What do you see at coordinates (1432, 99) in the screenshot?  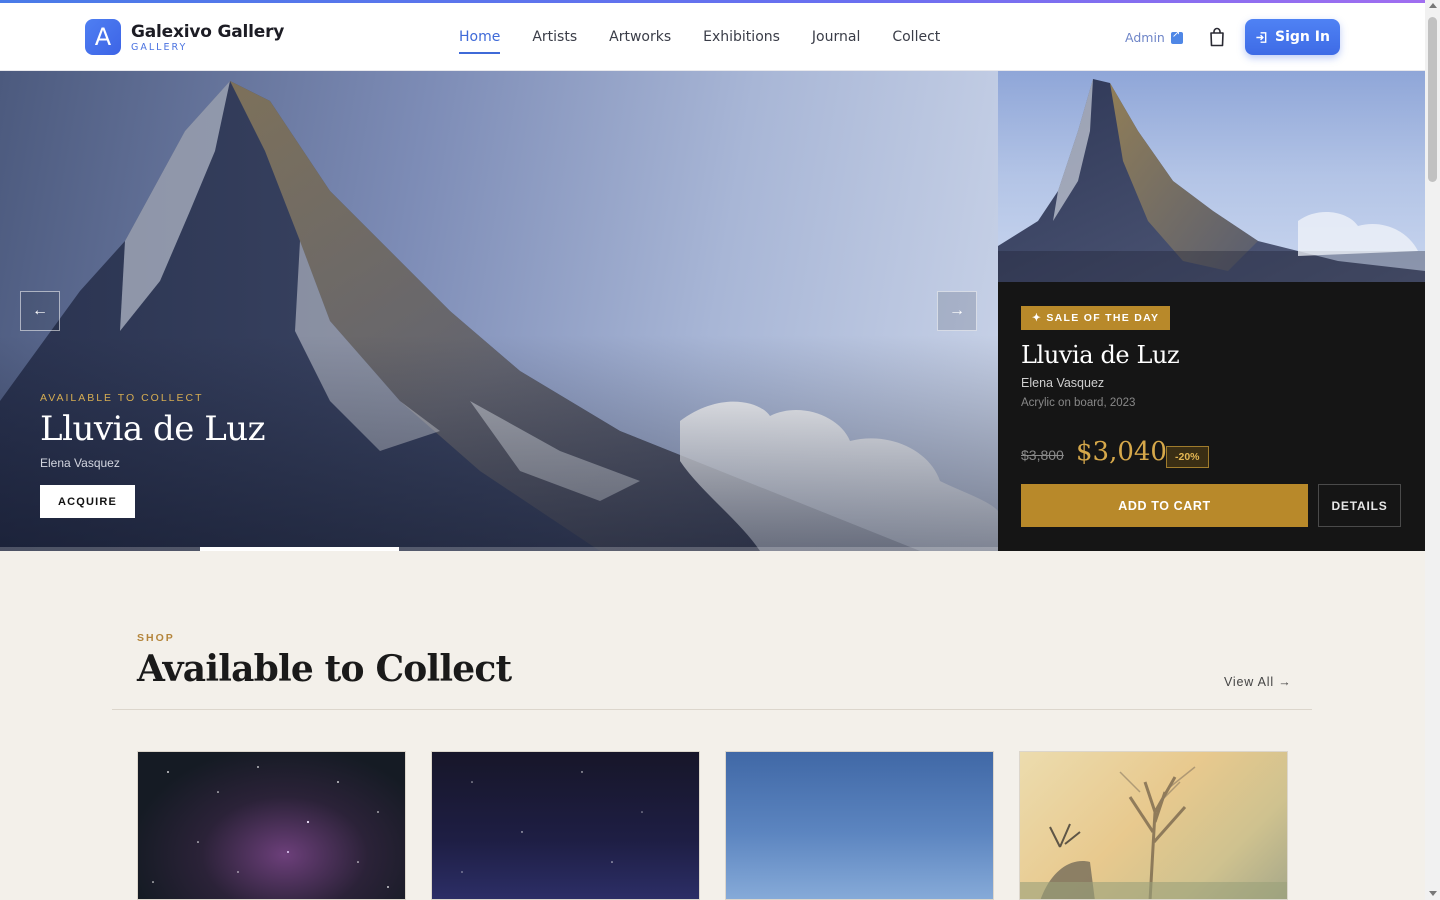 I see `scroll-thumb` at bounding box center [1432, 99].